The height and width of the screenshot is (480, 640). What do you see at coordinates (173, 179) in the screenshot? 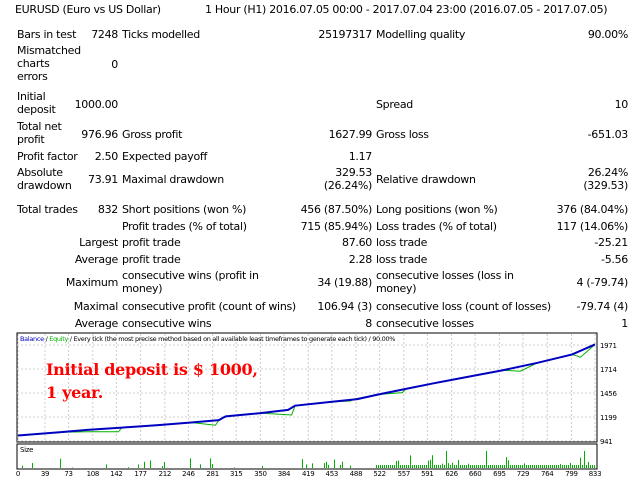
I see `stat-mdd-label: Maximal drawdown` at bounding box center [173, 179].